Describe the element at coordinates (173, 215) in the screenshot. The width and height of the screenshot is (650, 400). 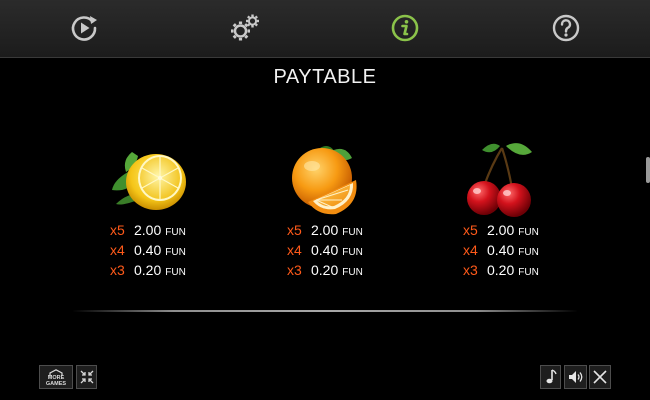
I see `symbol-lemon: x5 2.00 FUN x4 0.40 FUN x3 0.20 FUN` at that location.